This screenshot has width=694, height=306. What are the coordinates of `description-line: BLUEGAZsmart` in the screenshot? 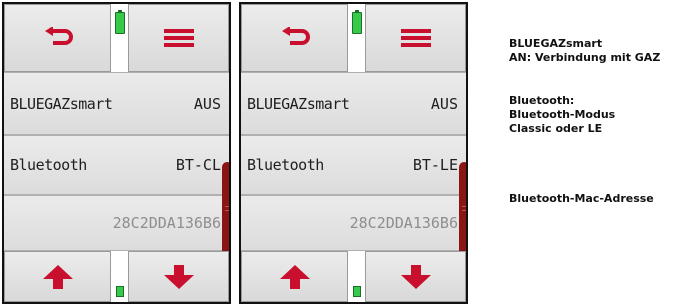 It's located at (556, 43).